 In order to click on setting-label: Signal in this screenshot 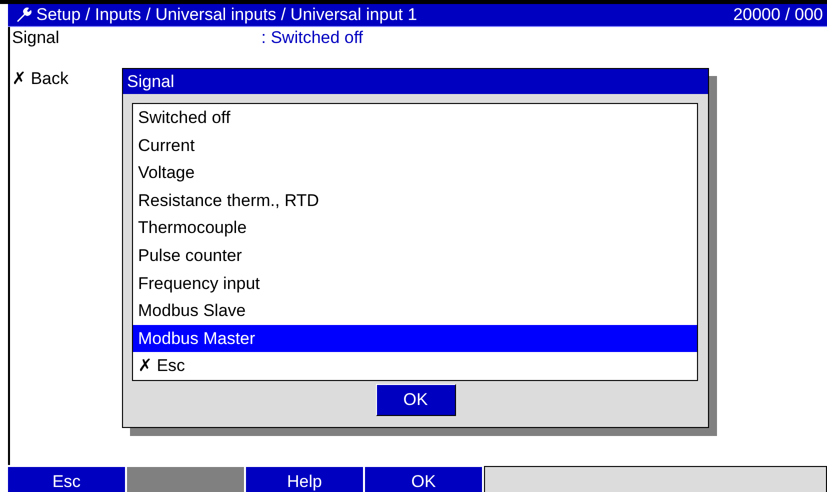, I will do `click(36, 38)`.